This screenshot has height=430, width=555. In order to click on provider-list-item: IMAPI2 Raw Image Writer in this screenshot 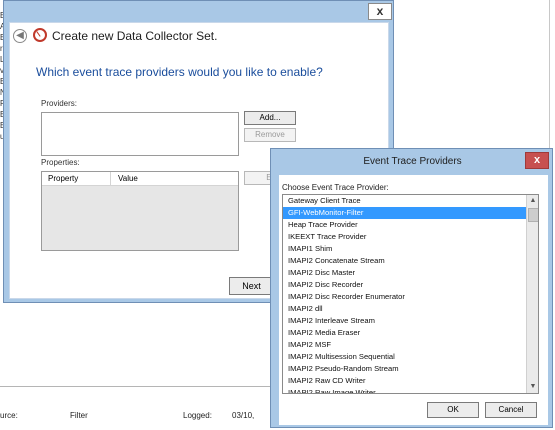, I will do `click(404, 390)`.